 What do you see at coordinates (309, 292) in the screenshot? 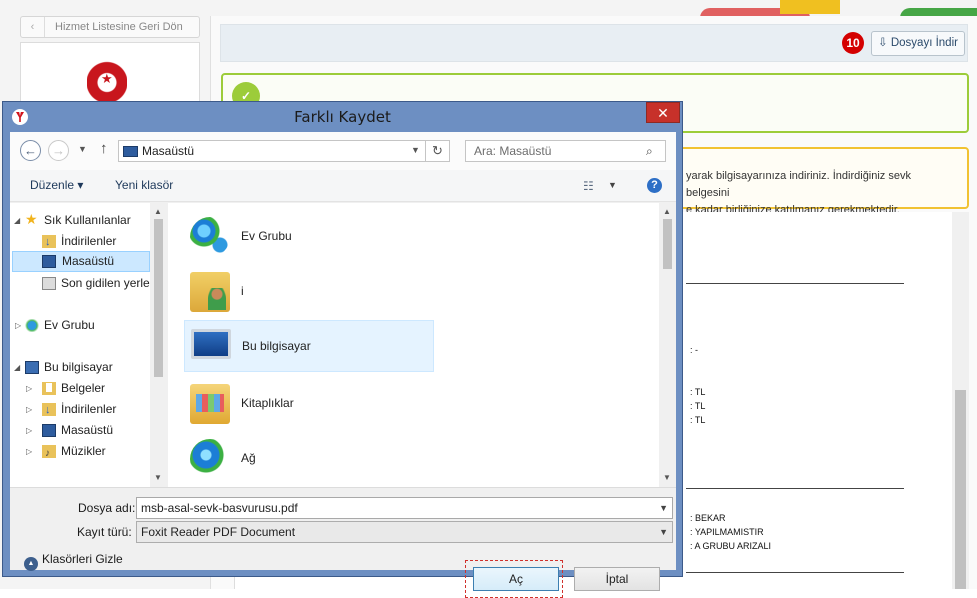
I see `list-item-user-folder: i` at bounding box center [309, 292].